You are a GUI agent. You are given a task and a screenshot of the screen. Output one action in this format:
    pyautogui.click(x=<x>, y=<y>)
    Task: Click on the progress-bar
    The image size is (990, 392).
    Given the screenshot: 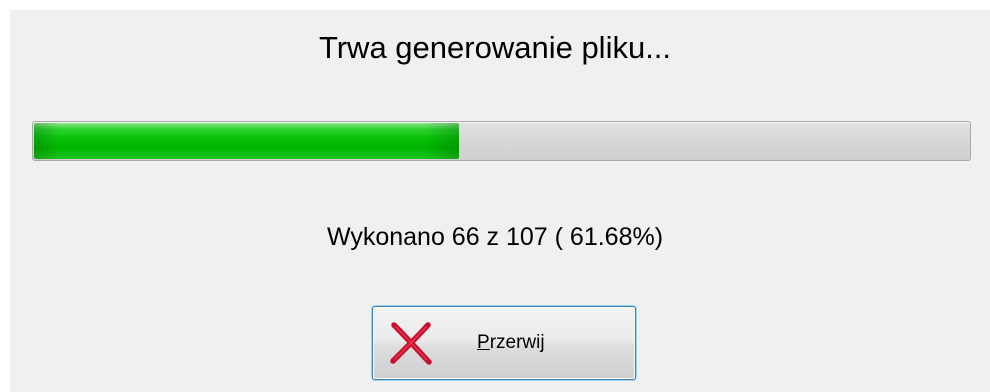 What is the action you would take?
    pyautogui.click(x=501, y=141)
    